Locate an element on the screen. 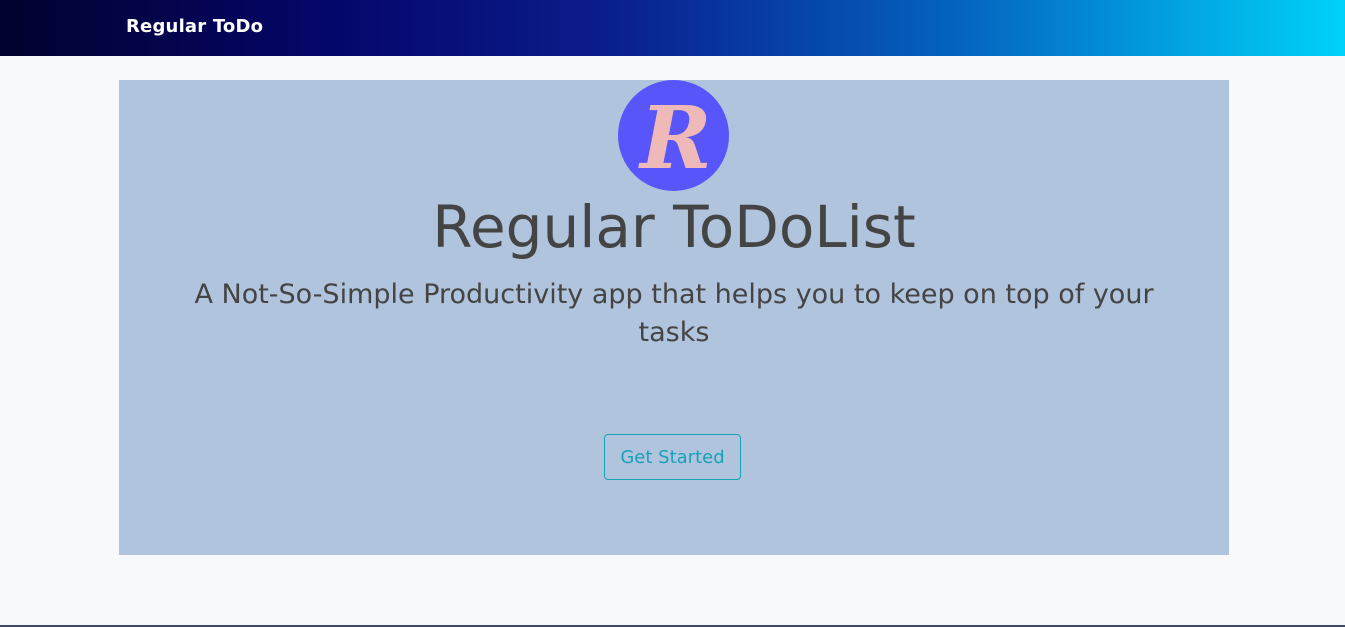  navbar-brand-link: Regular ToDo is located at coordinates (194, 27).